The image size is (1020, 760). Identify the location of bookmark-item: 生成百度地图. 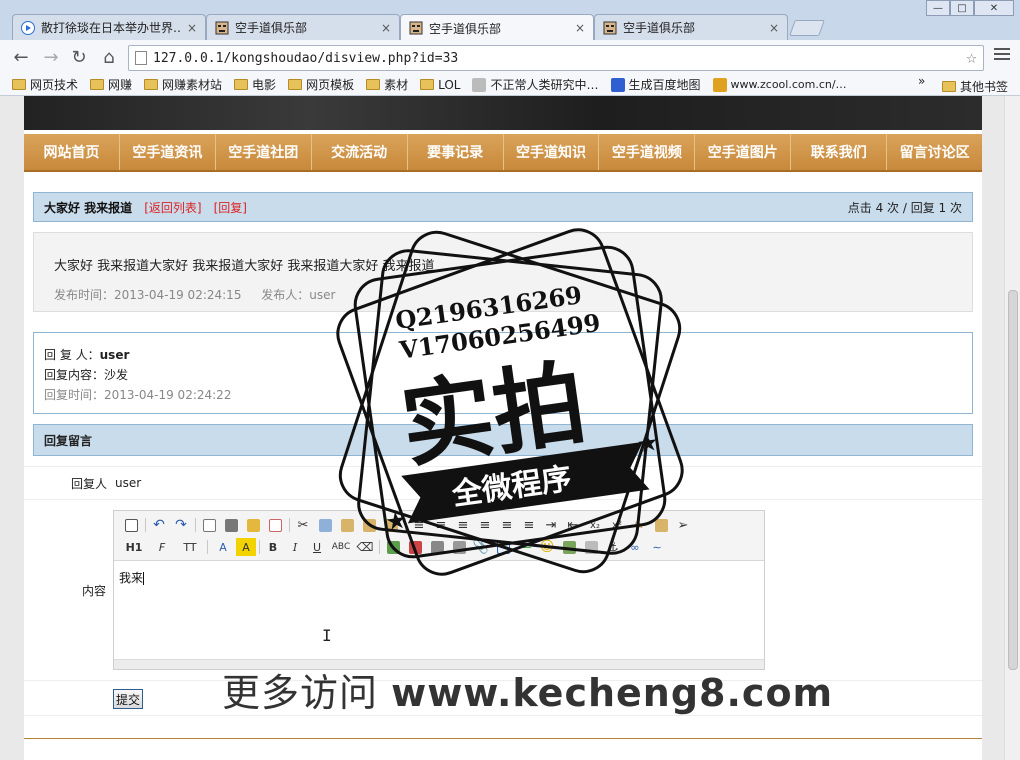
(655, 84).